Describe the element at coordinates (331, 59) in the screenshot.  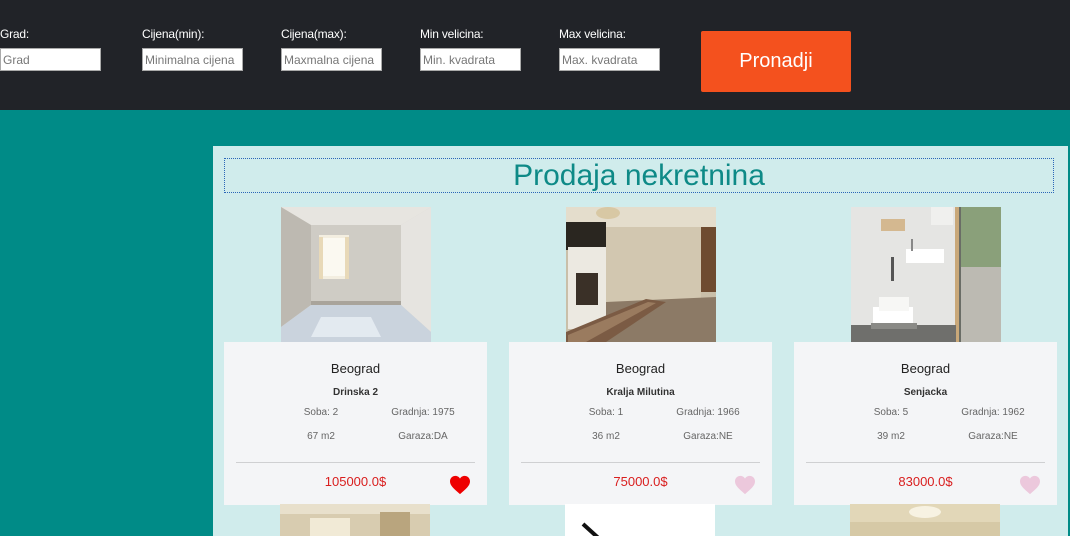
I see `price-max-input` at that location.